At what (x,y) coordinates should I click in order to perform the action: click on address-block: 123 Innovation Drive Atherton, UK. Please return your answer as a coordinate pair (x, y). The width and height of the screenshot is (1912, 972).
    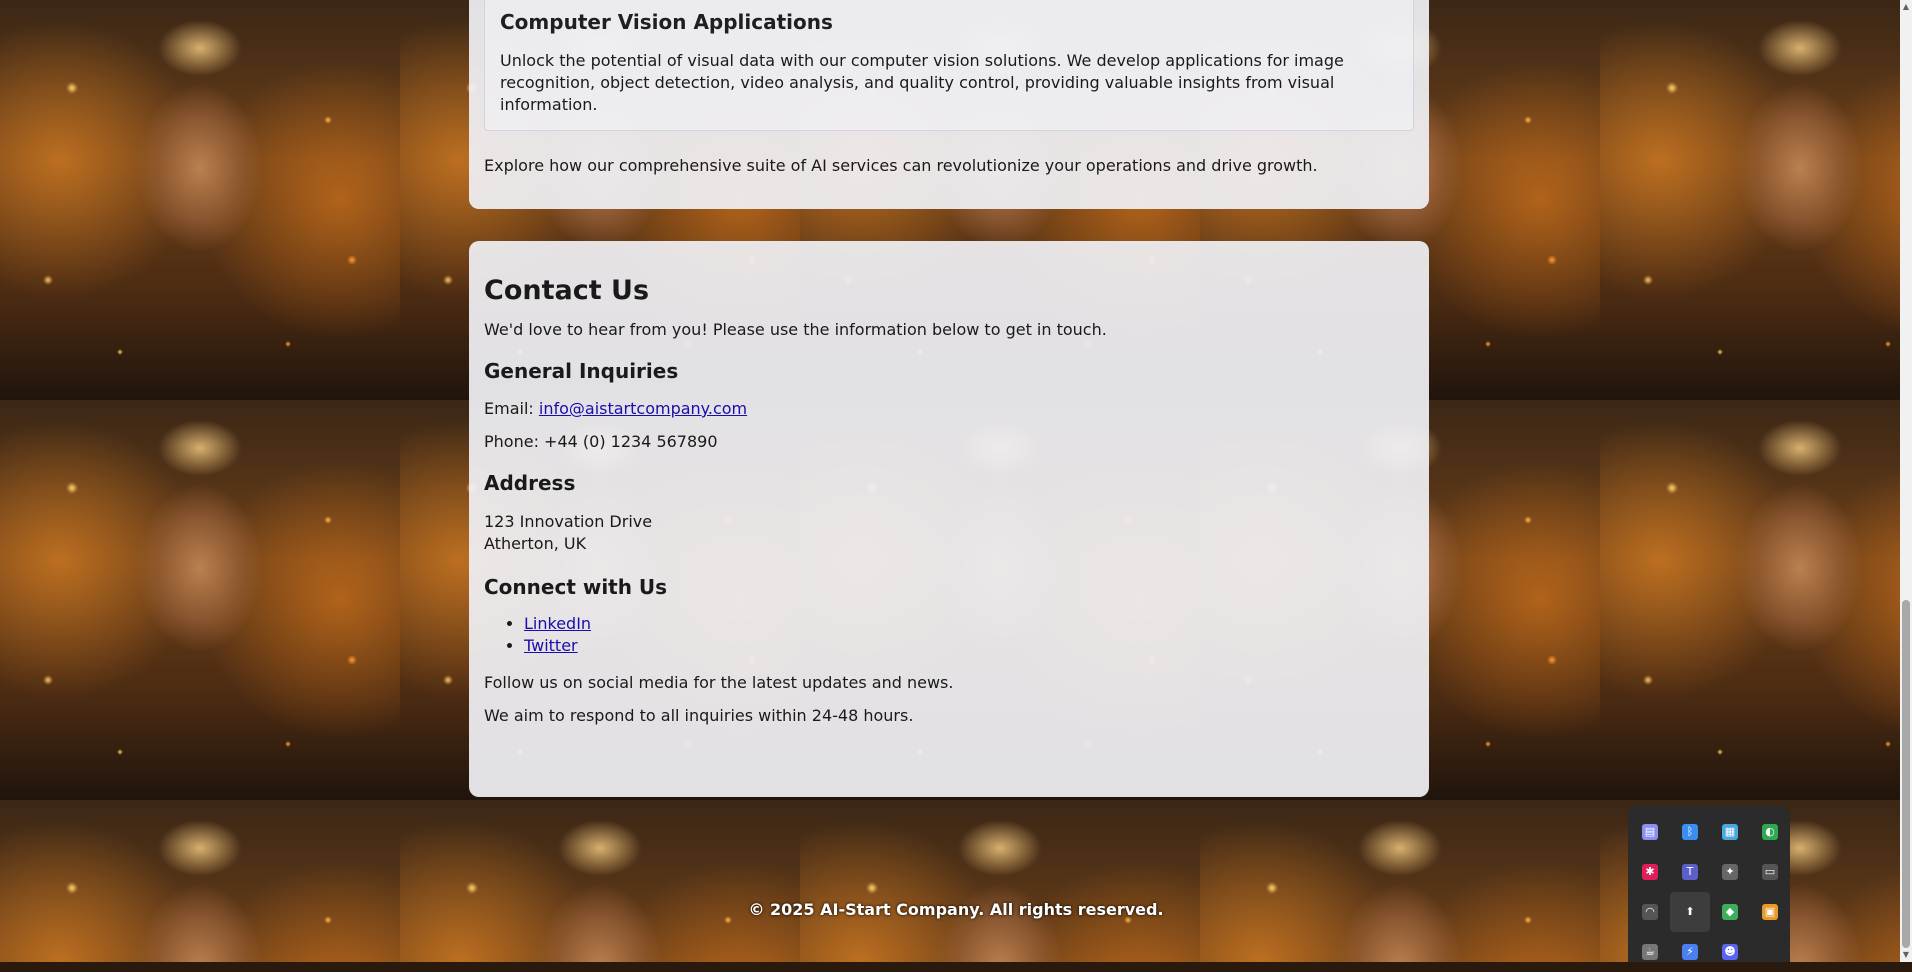
    Looking at the image, I should click on (949, 533).